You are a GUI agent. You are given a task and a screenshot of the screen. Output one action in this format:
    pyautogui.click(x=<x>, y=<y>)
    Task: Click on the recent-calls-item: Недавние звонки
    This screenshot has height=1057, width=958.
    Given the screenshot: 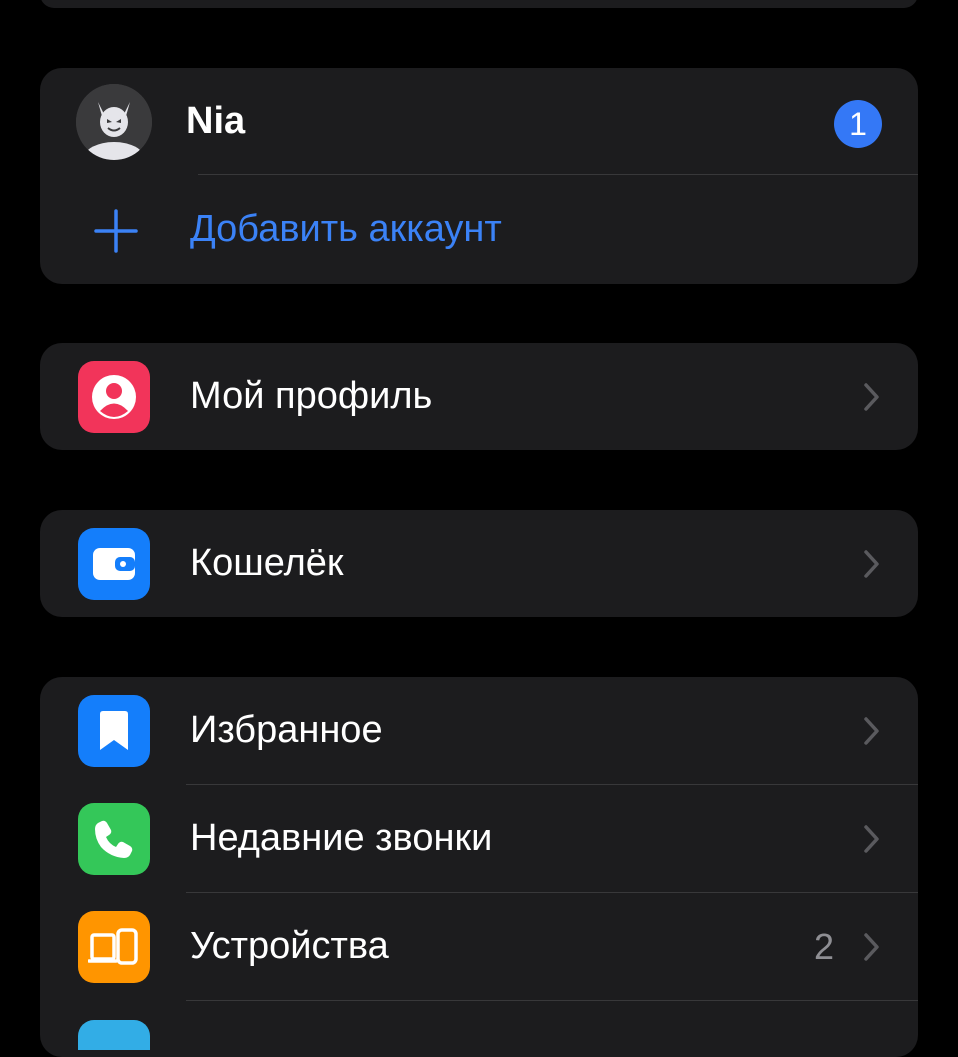 What is the action you would take?
    pyautogui.click(x=479, y=838)
    